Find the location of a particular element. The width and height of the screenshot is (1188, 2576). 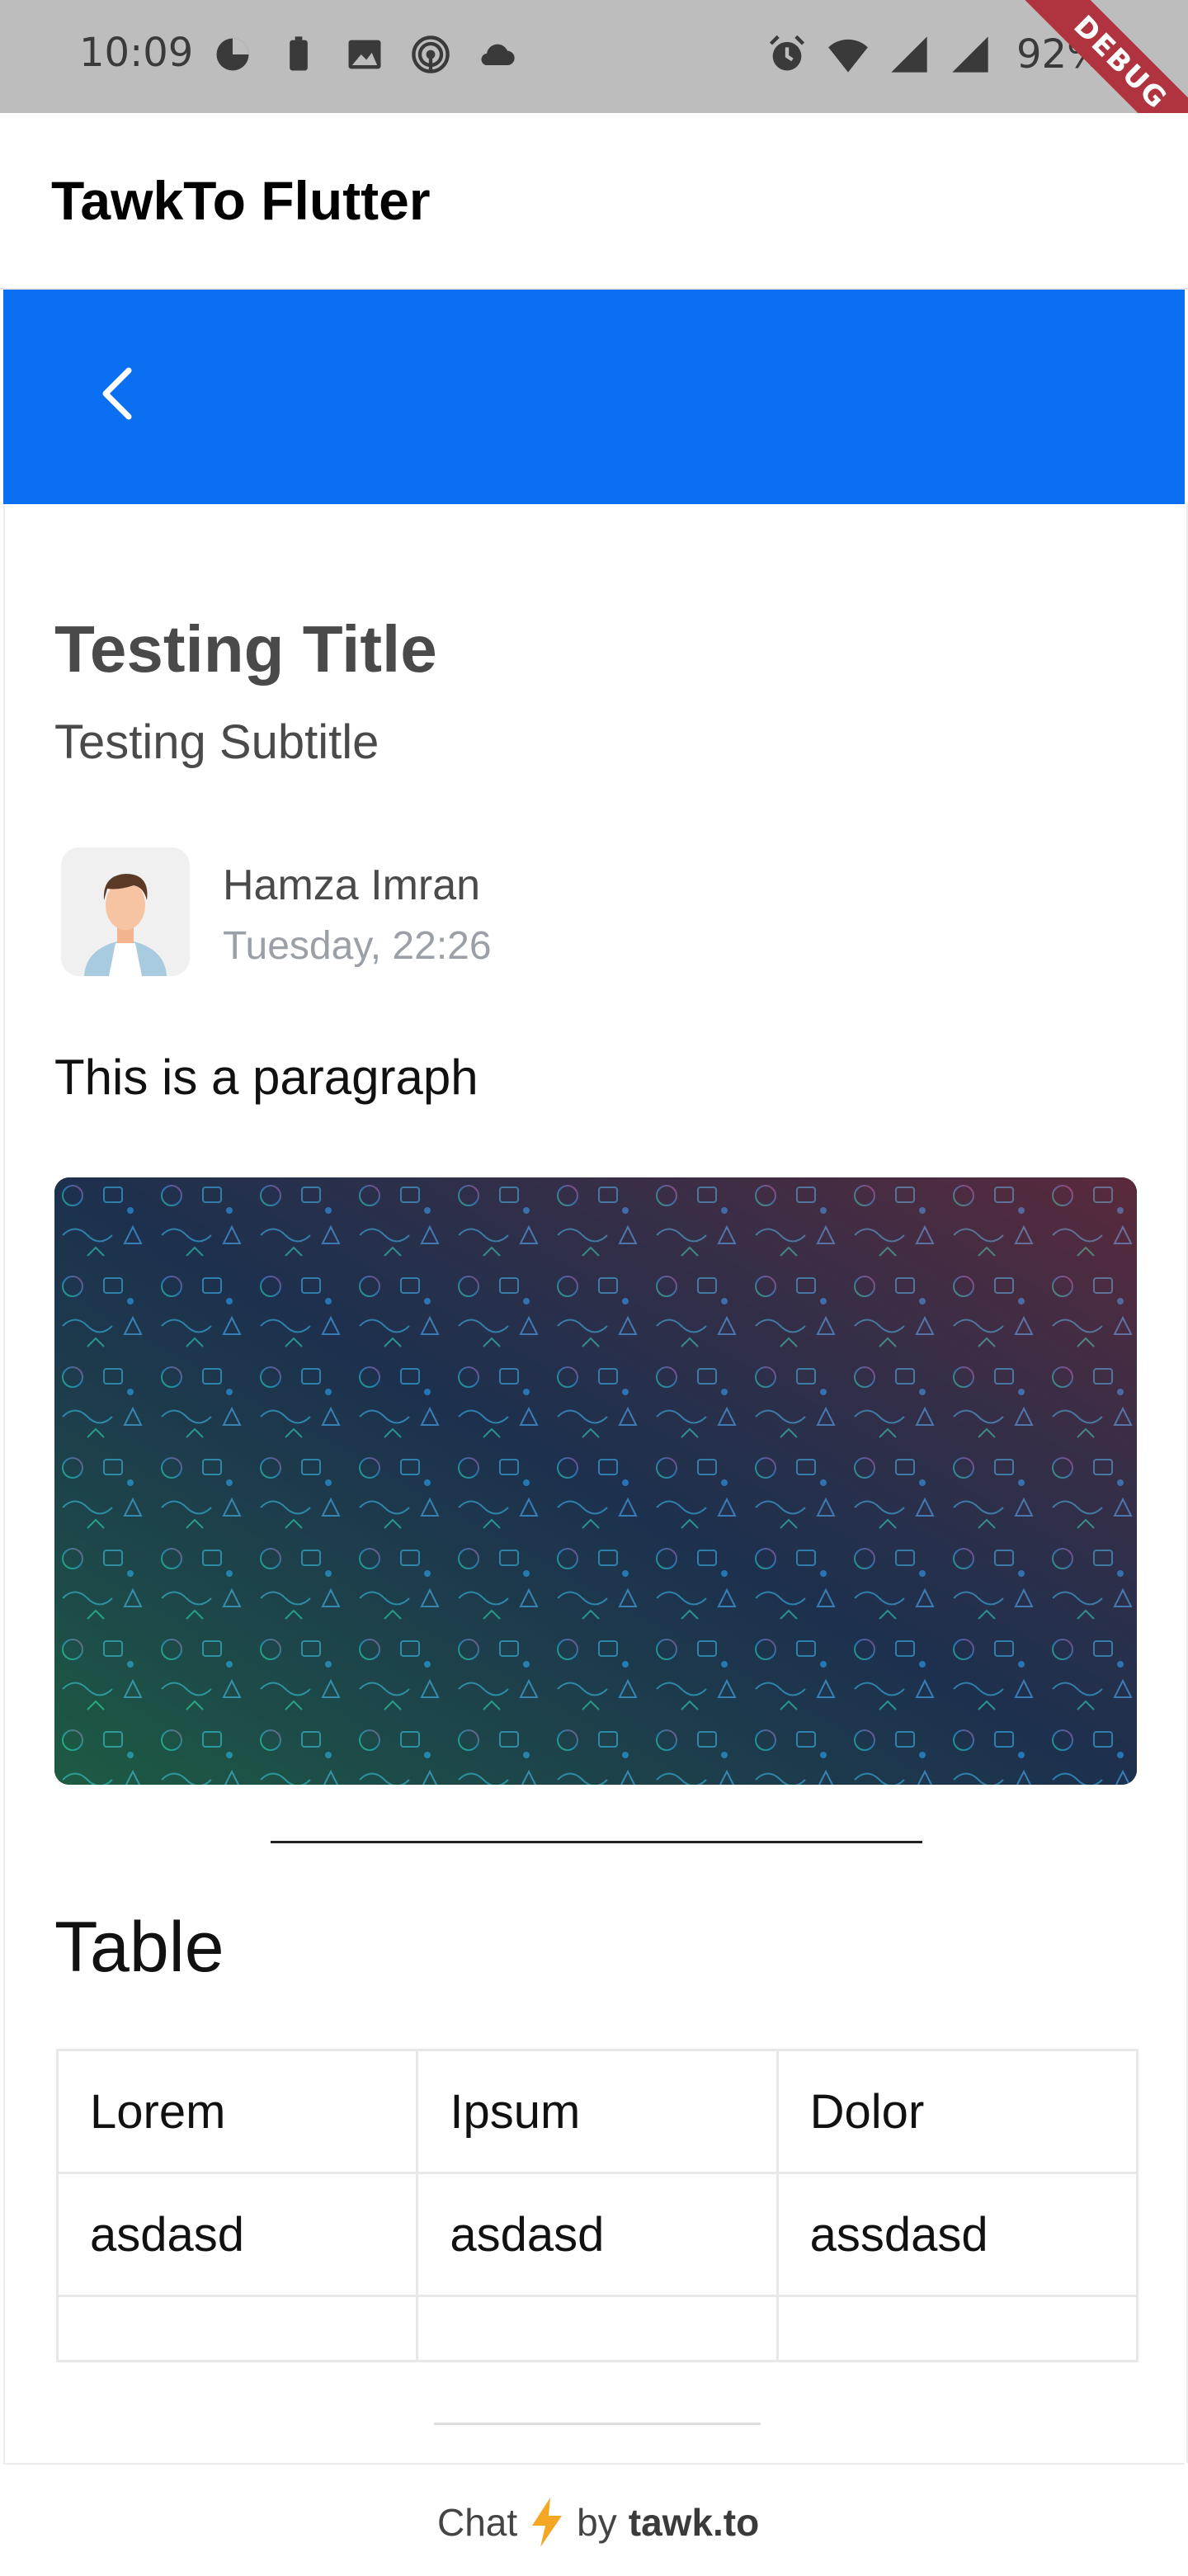

chat-footer: Chat by tawk.to is located at coordinates (594, 2519).